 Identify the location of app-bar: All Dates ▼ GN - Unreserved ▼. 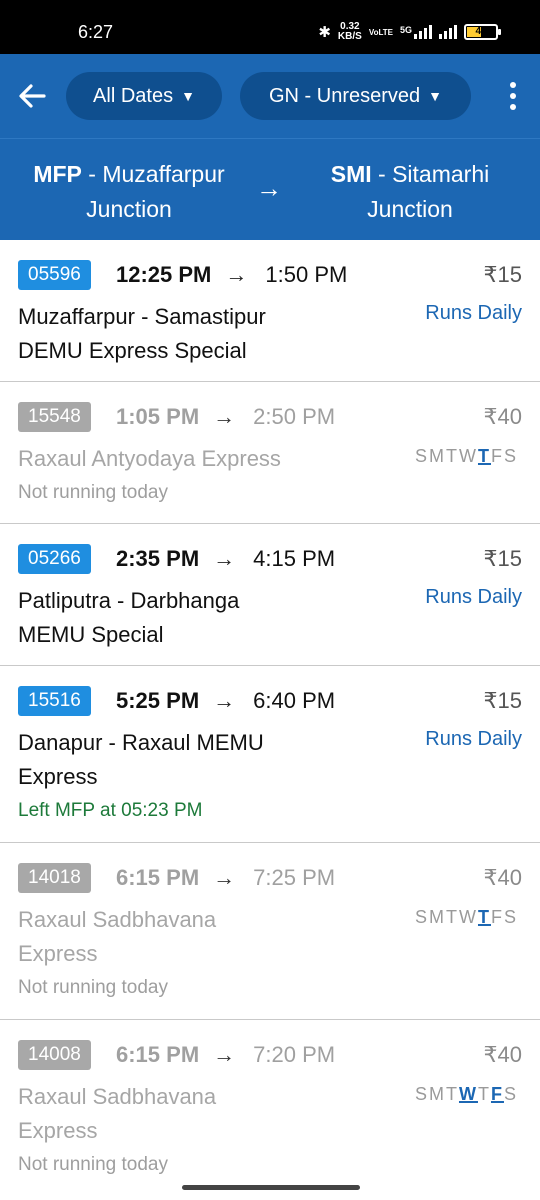
(270, 96).